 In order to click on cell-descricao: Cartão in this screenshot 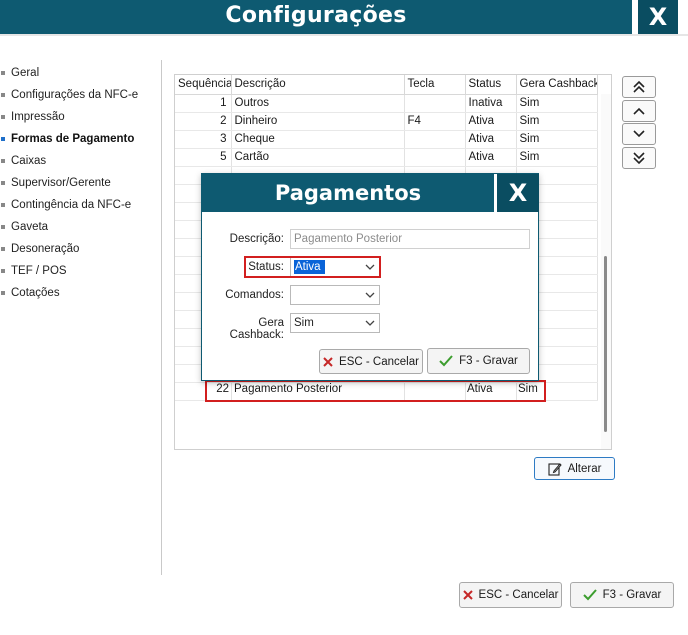, I will do `click(318, 157)`.